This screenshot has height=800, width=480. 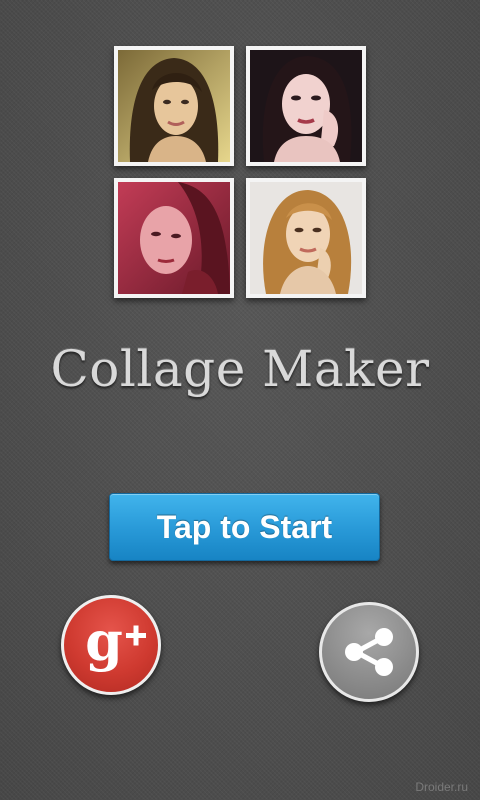 I want to click on google-plus-icon: g, so click(x=115, y=641).